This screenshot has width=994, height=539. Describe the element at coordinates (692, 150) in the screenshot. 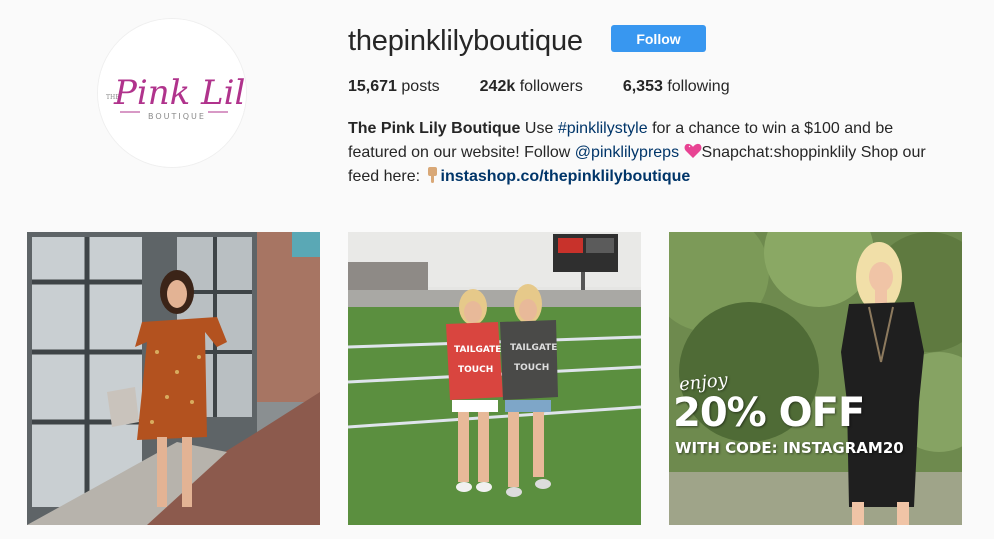

I see `heart-emoji-icon` at that location.